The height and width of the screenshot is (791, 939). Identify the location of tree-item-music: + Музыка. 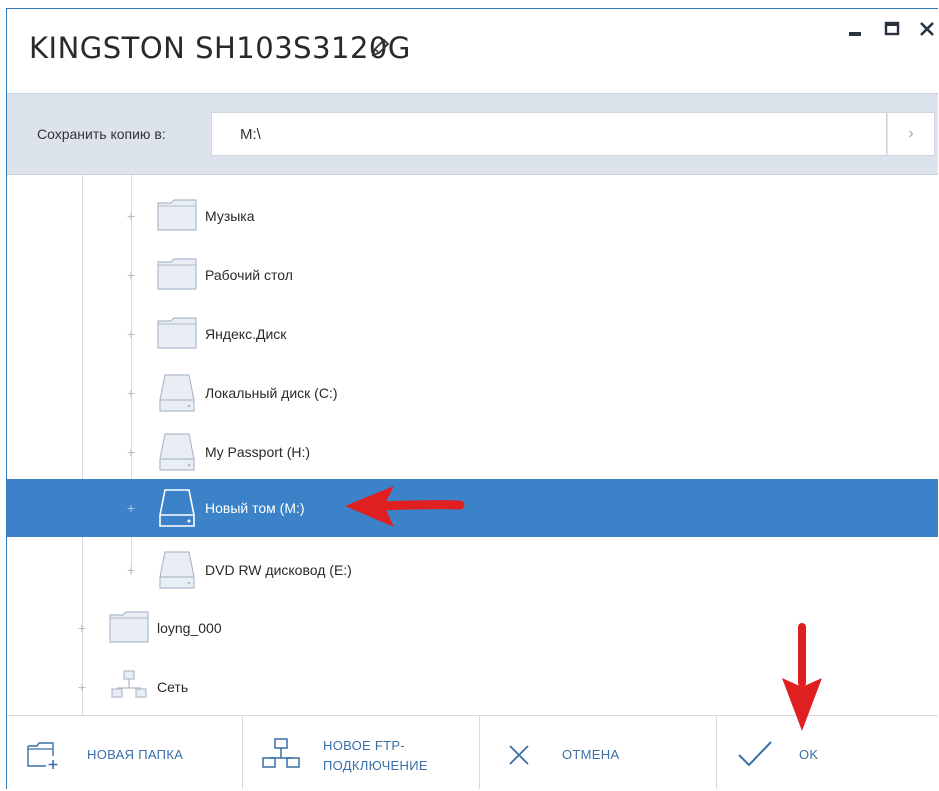
(472, 216).